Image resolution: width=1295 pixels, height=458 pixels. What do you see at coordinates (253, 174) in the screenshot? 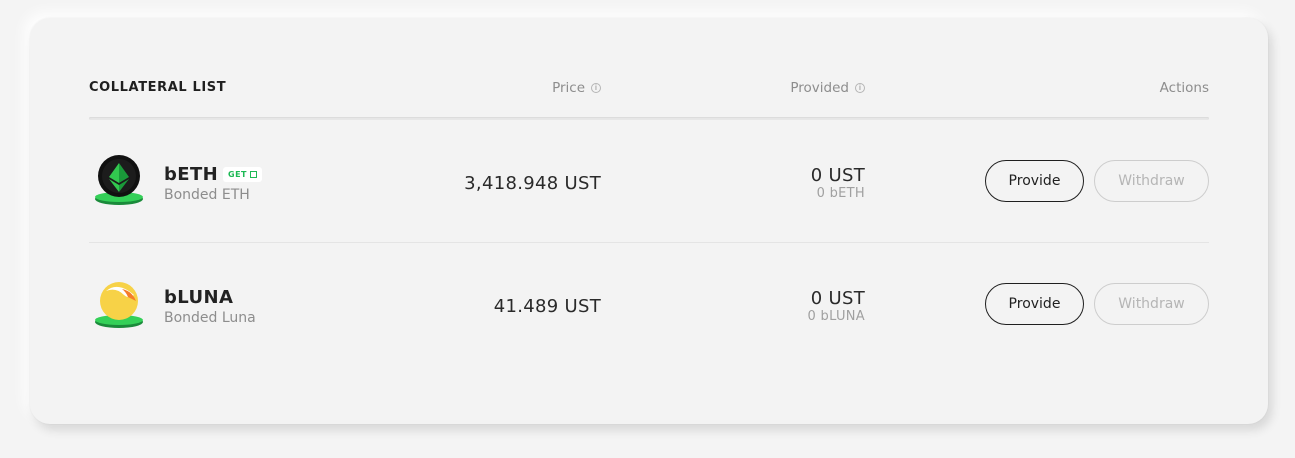
I see `external-link-icon` at bounding box center [253, 174].